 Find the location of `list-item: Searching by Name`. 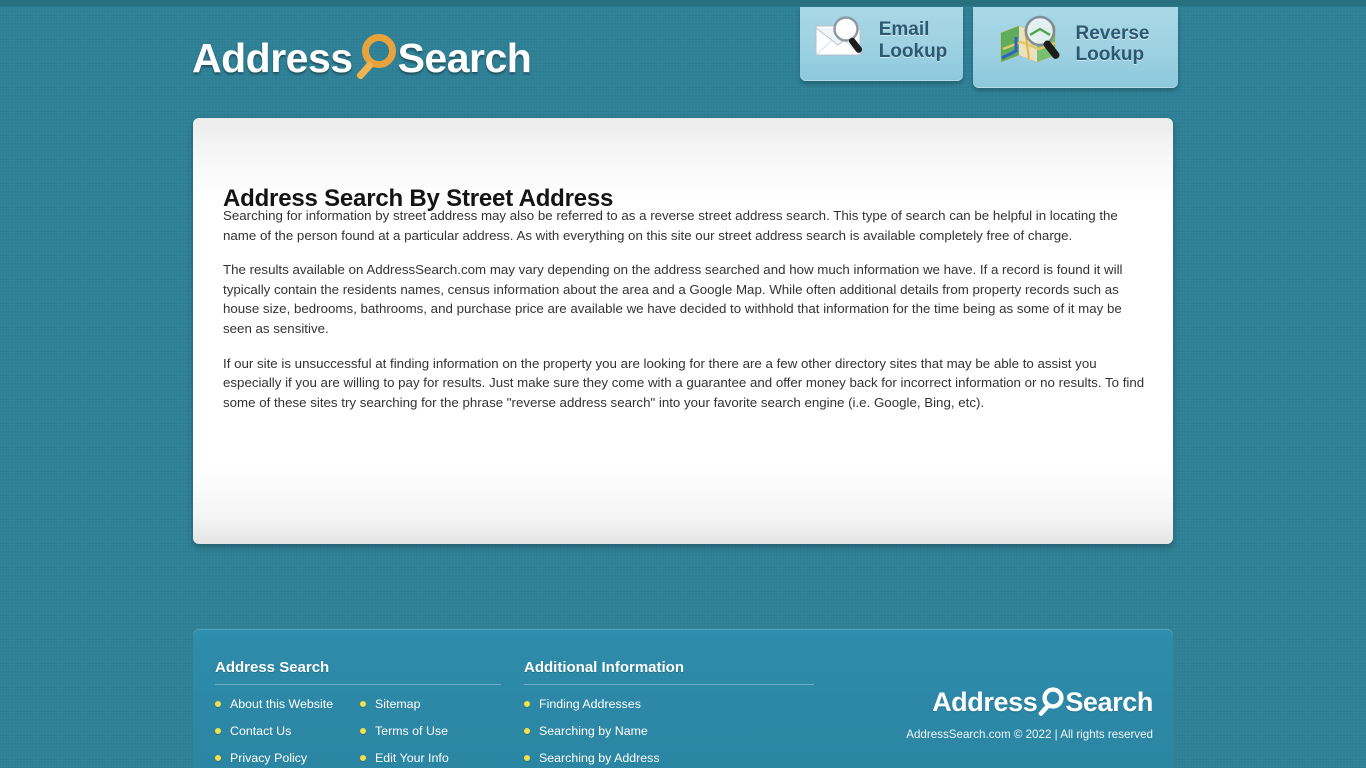

list-item: Searching by Name is located at coordinates (592, 731).